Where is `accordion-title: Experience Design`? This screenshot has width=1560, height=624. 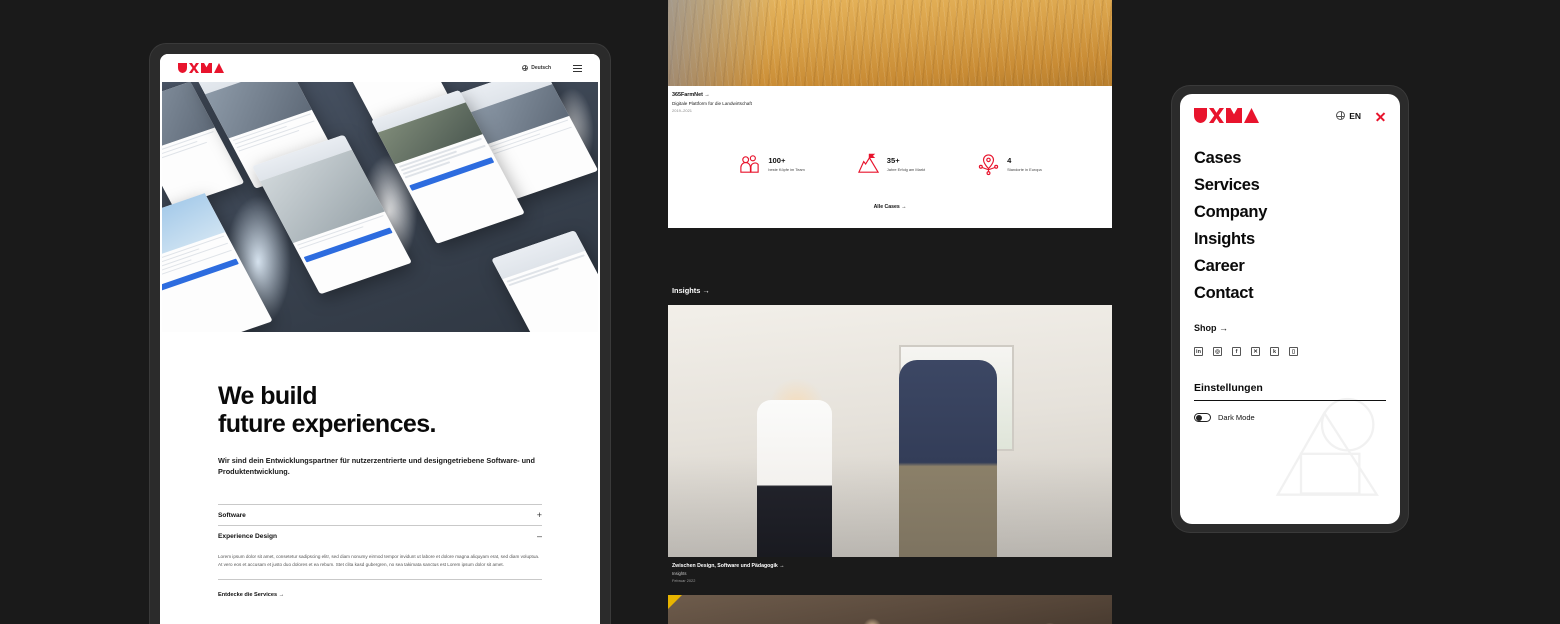 accordion-title: Experience Design is located at coordinates (248, 536).